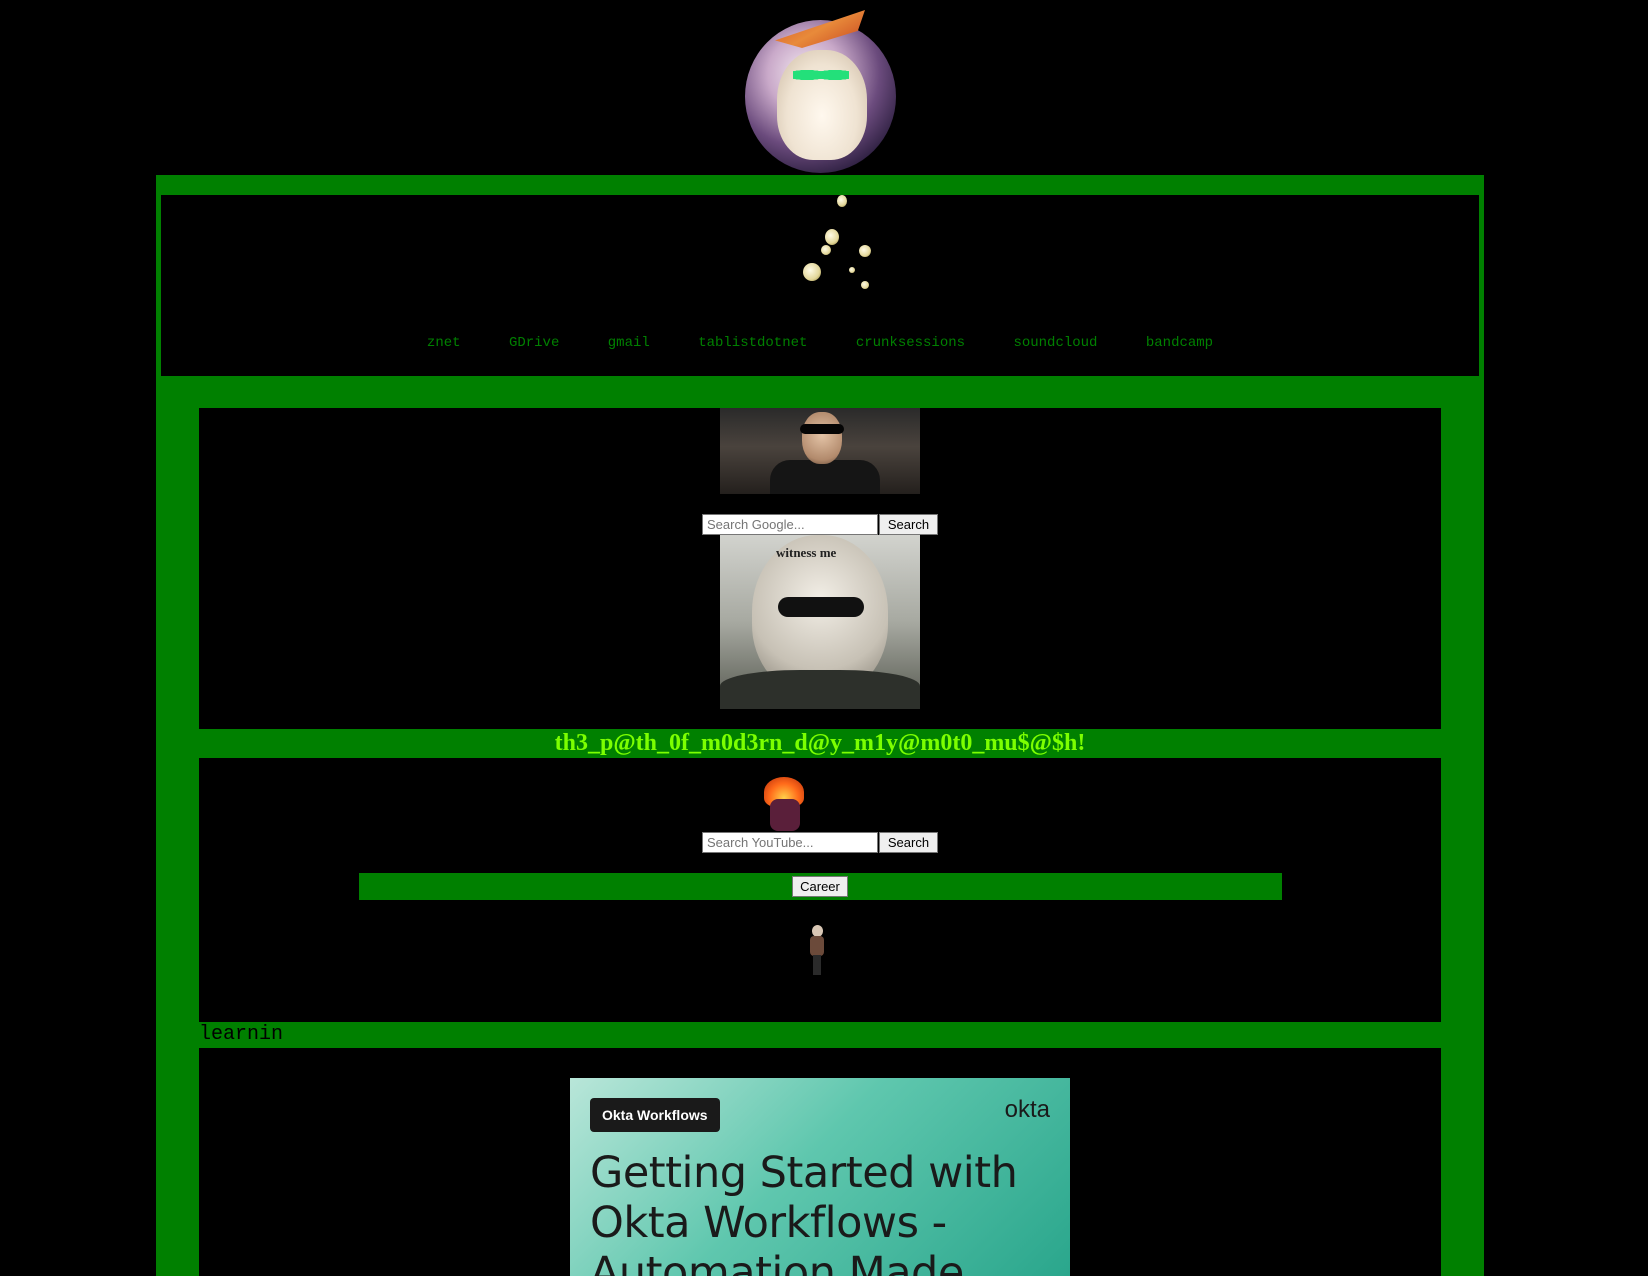 The width and height of the screenshot is (1648, 1276). Describe the element at coordinates (820, 96) in the screenshot. I see `avatar-image` at that location.